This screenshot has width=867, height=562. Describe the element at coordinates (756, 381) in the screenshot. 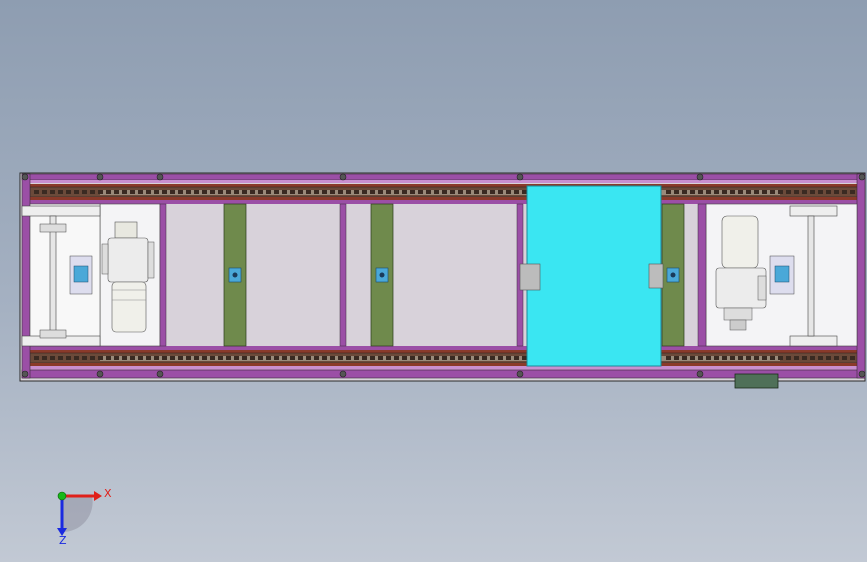

I see `control-box` at that location.